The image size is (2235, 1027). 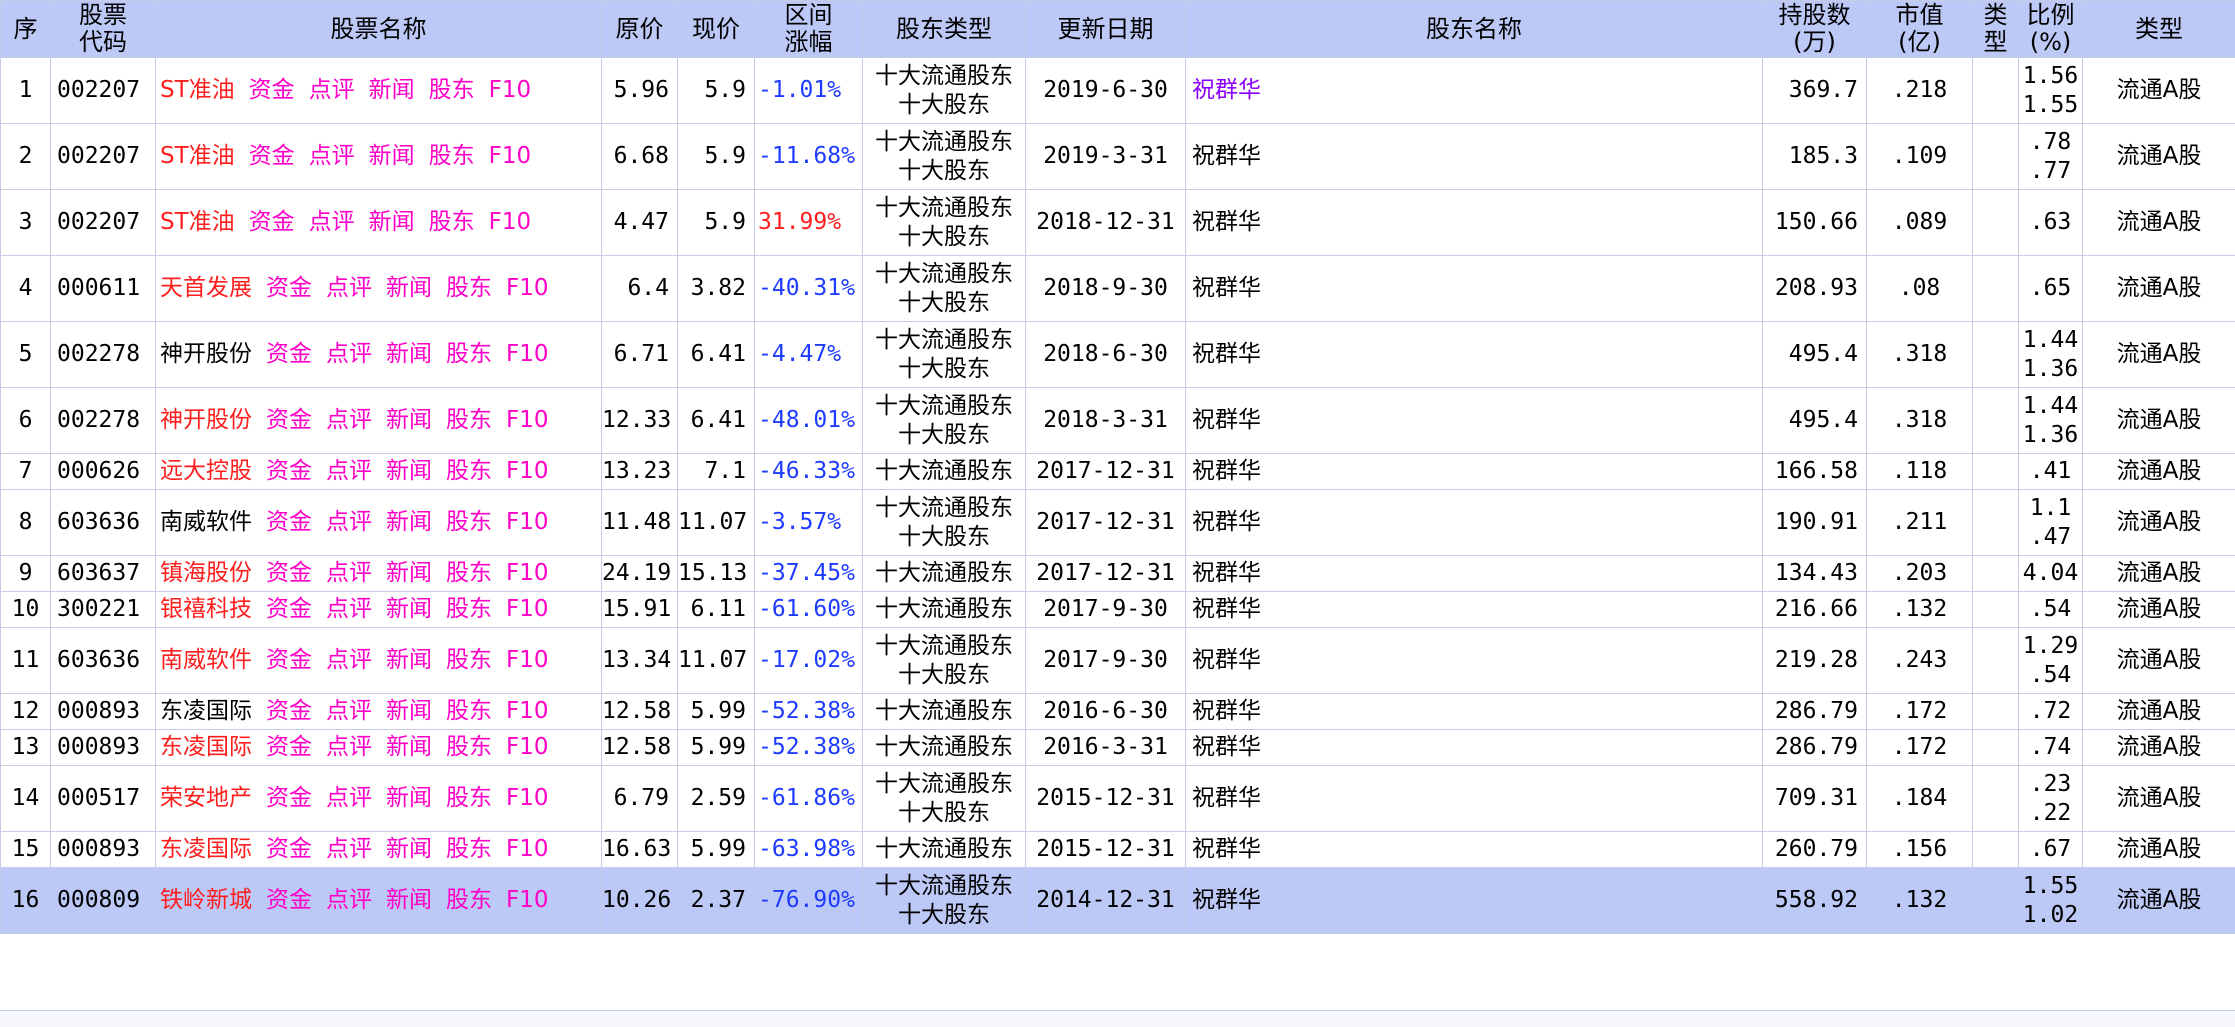 I want to click on col-header-holder-name: 股东名称, so click(x=1474, y=29).